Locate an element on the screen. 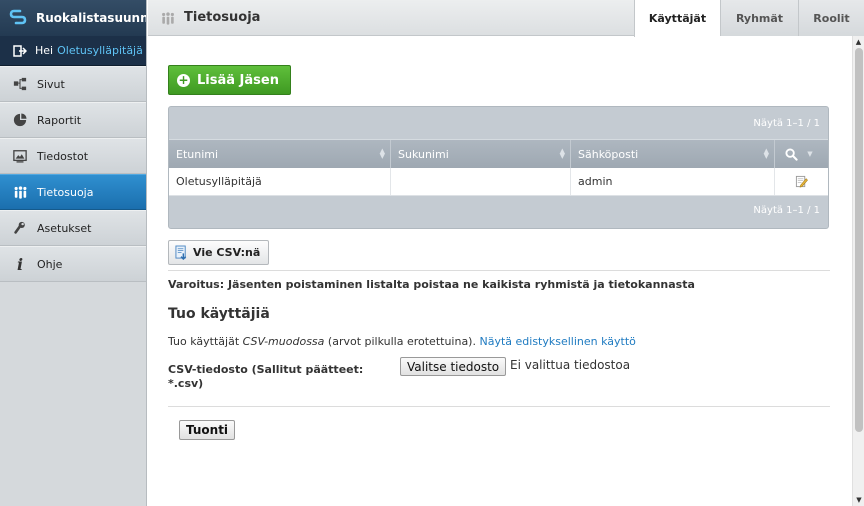  page-title-text: Tietosuoja is located at coordinates (222, 17).